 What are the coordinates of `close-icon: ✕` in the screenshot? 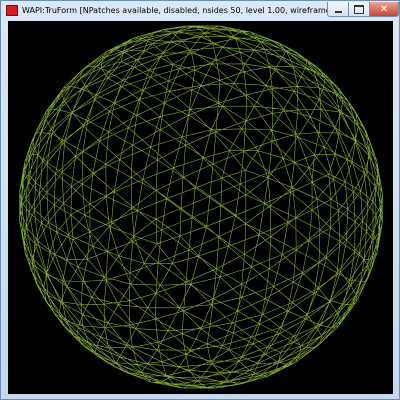 It's located at (384, 9).